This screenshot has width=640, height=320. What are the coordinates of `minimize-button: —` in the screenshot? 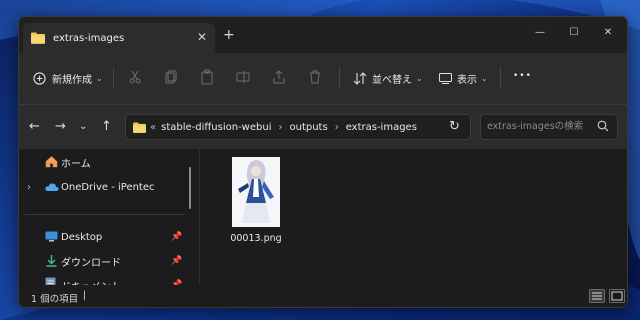 It's located at (540, 32).